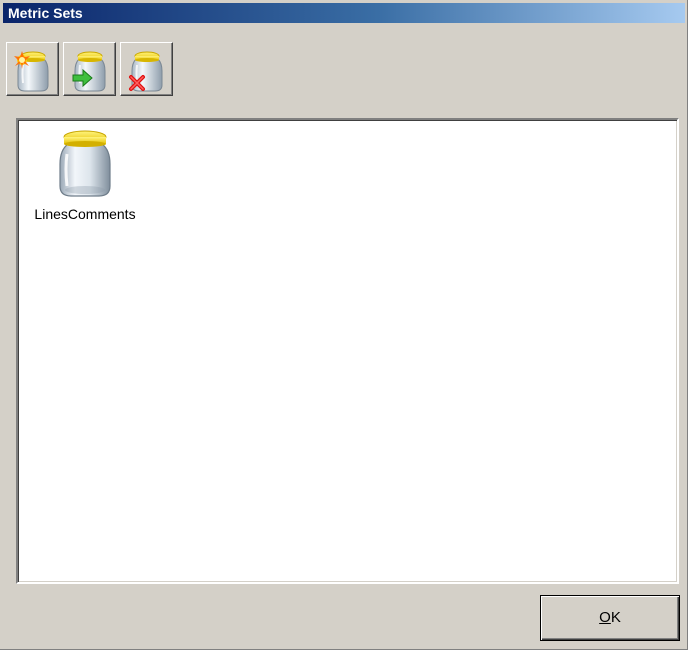 The image size is (688, 650). What do you see at coordinates (146, 71) in the screenshot?
I see `jar-delete-icon` at bounding box center [146, 71].